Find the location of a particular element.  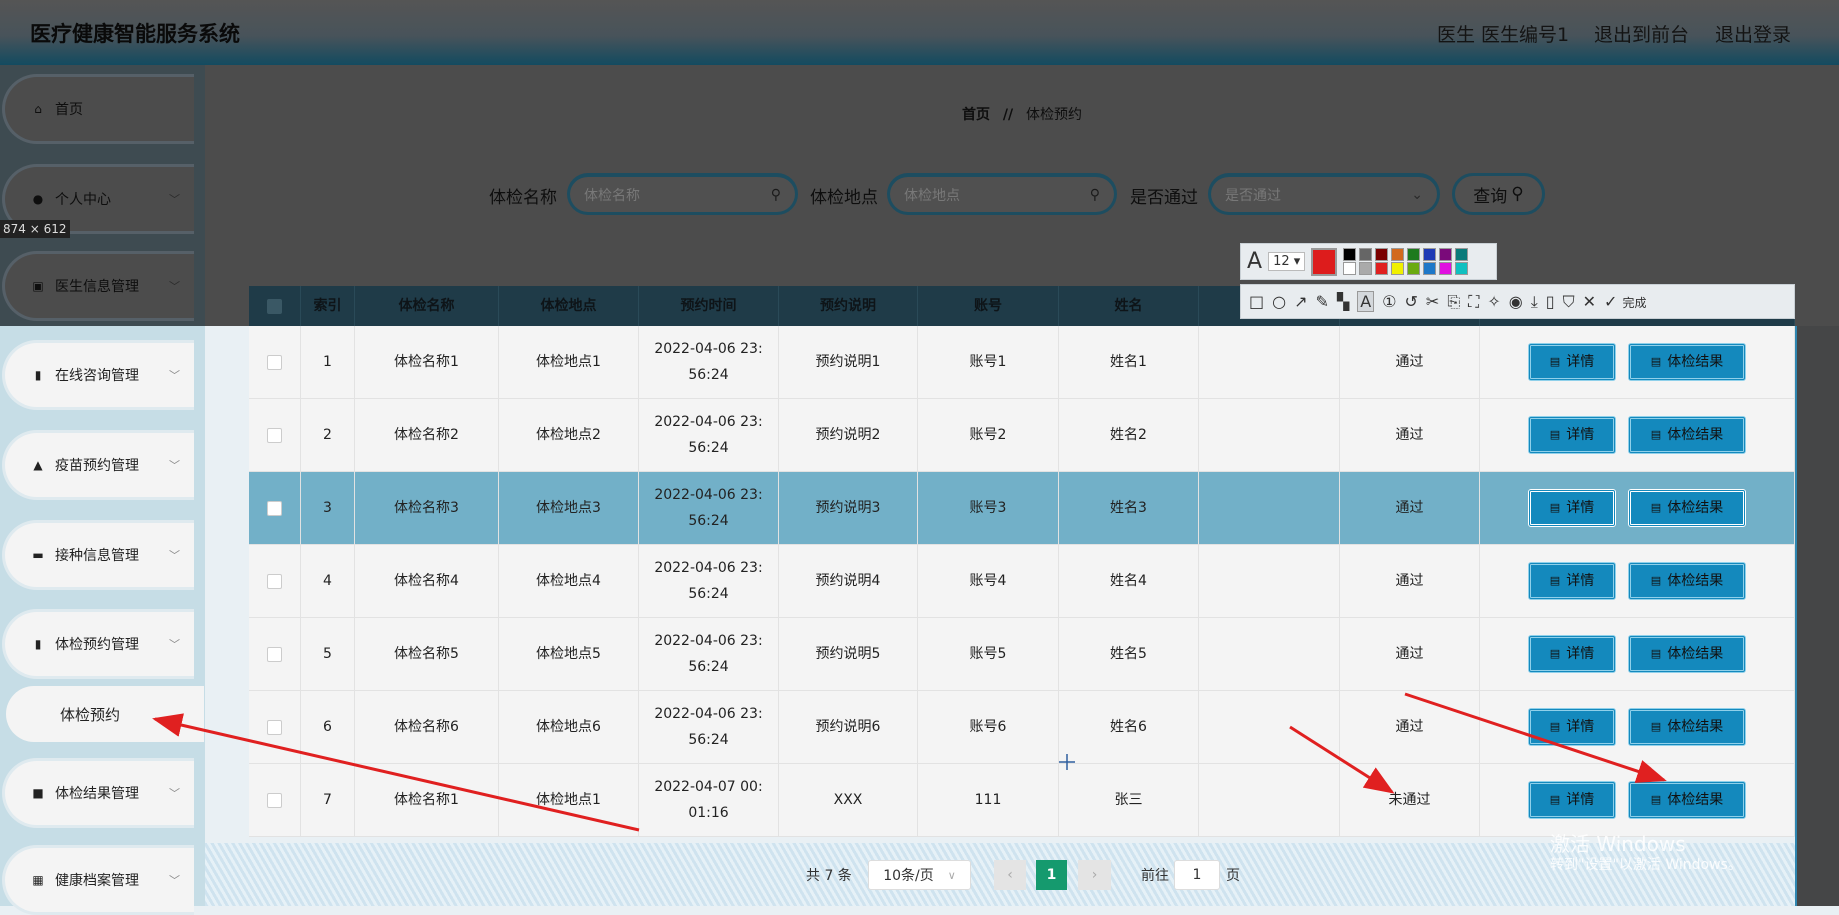

sidebar-item-6: ▮ 体检预约管理 ﹀ is located at coordinates (98, 644).